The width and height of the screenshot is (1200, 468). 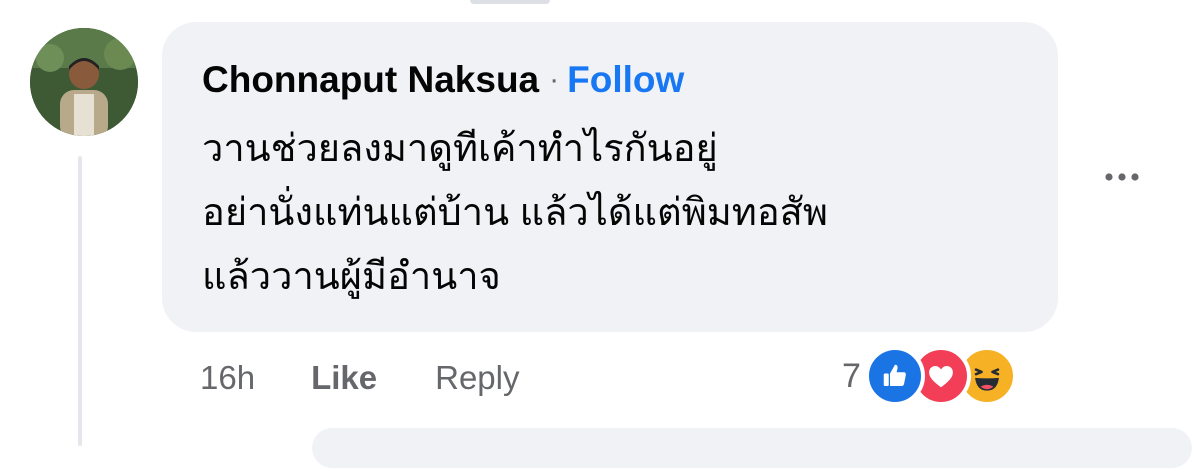 What do you see at coordinates (351, 277) in the screenshot?
I see `comment-line: แล้ววานผู้มีอำนาจ` at bounding box center [351, 277].